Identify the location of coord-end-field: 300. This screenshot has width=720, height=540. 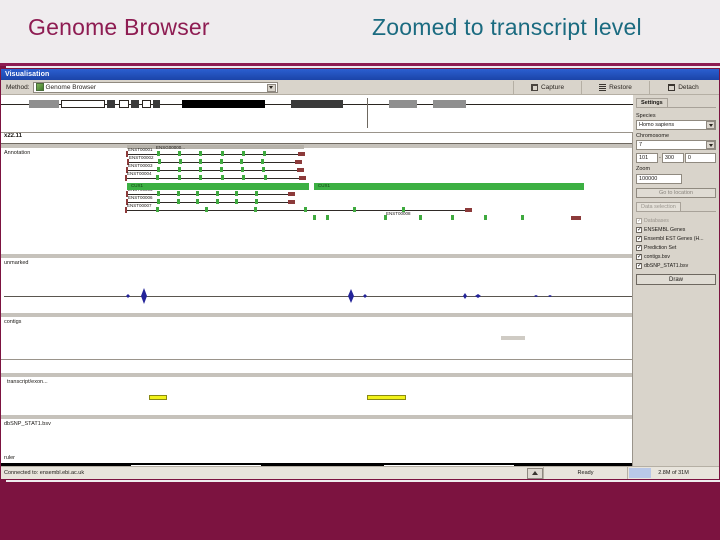
(672, 158).